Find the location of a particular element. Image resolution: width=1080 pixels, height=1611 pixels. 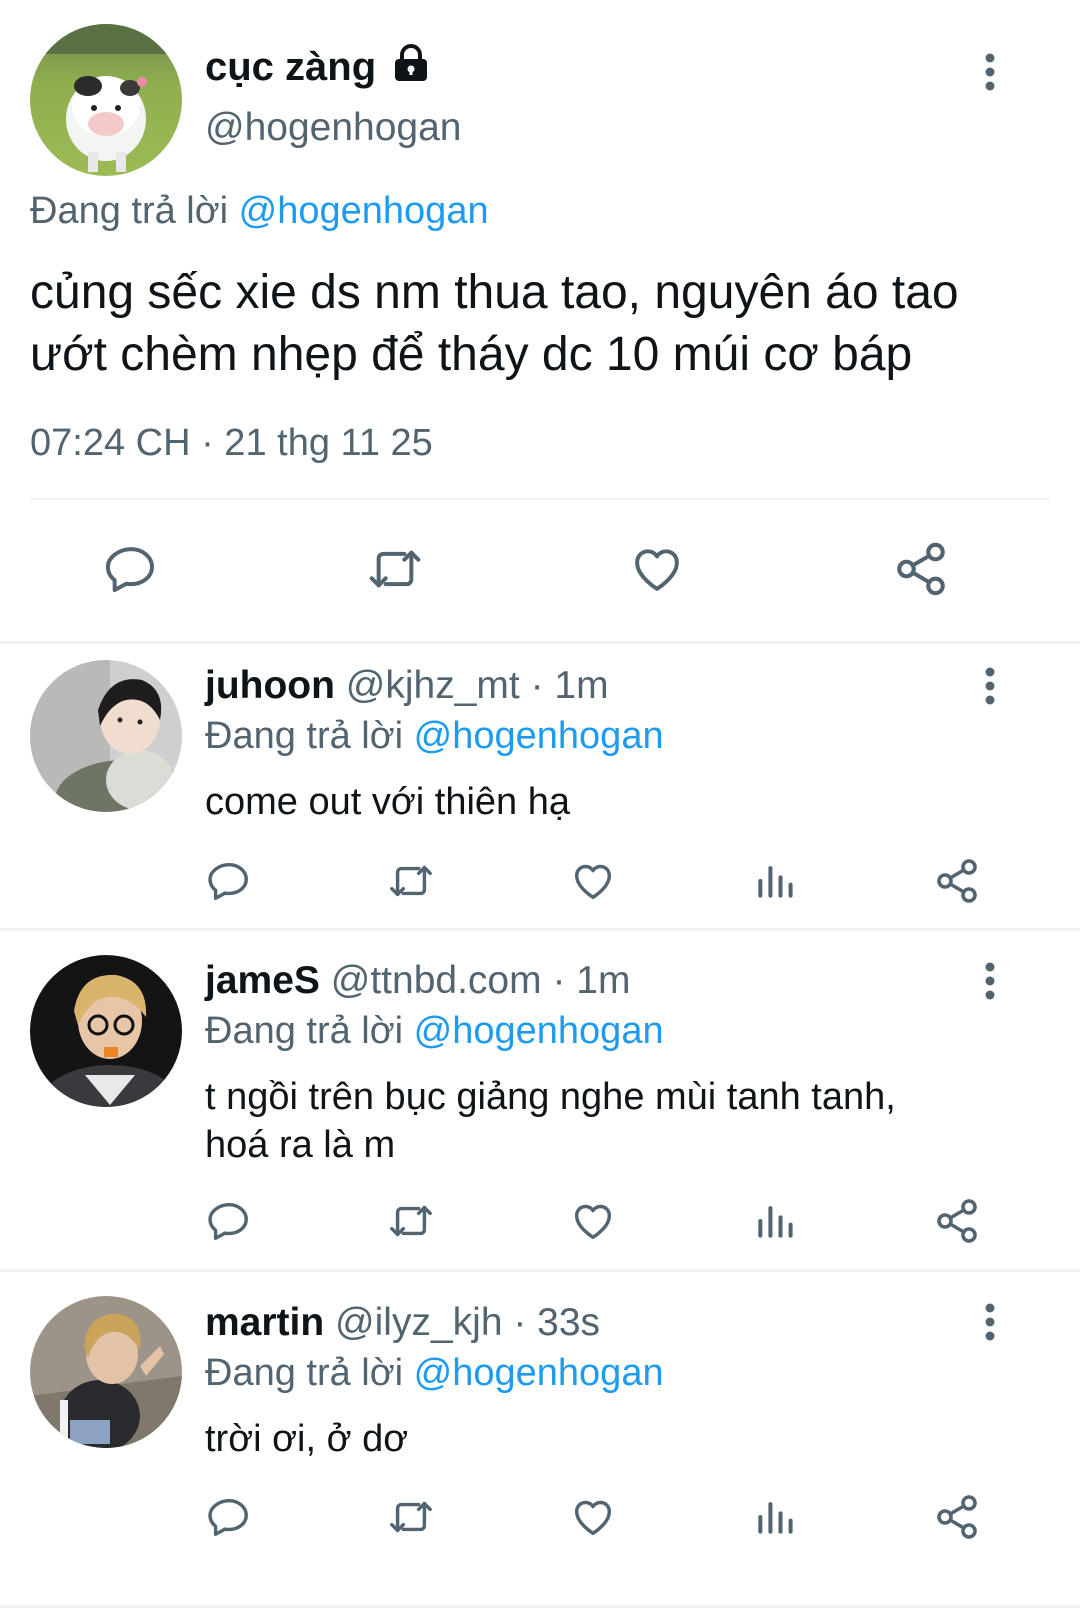

reply-text: trời ơi, ở dơ is located at coordinates (306, 1439).